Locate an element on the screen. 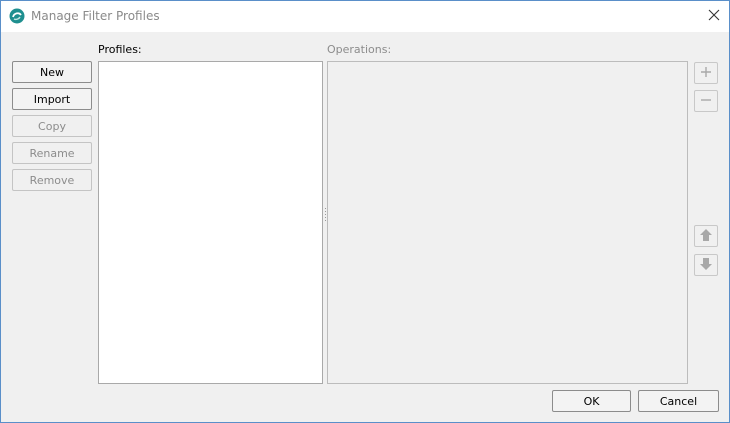 The width and height of the screenshot is (730, 423). remove-operation-button is located at coordinates (706, 101).